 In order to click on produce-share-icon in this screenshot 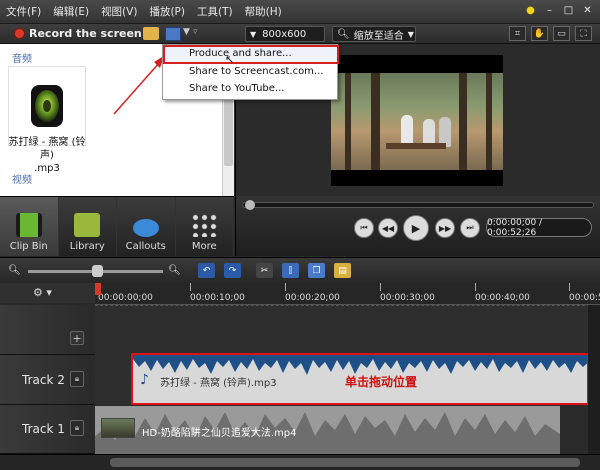, I will do `click(173, 34)`.